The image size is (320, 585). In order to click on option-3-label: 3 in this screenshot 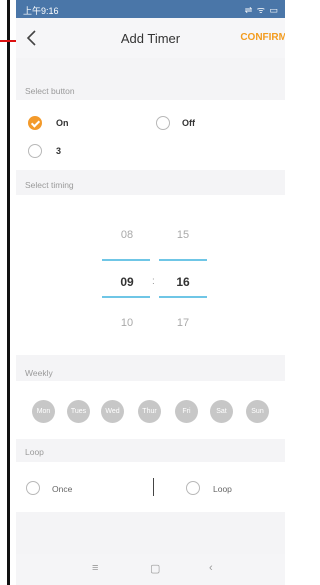, I will do `click(59, 151)`.